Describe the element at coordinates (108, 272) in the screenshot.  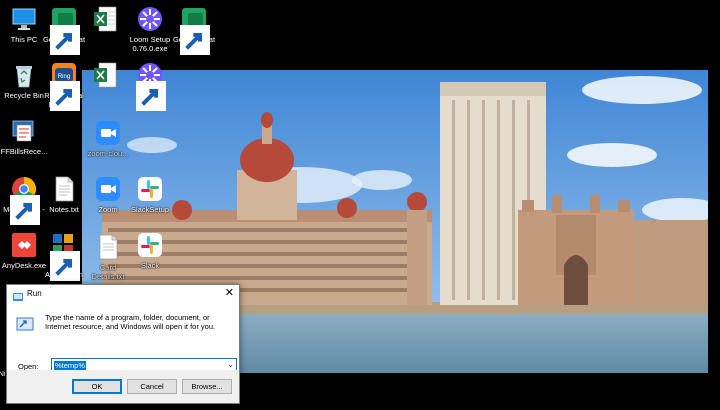
I see `icon-label: Card Details.txt` at that location.